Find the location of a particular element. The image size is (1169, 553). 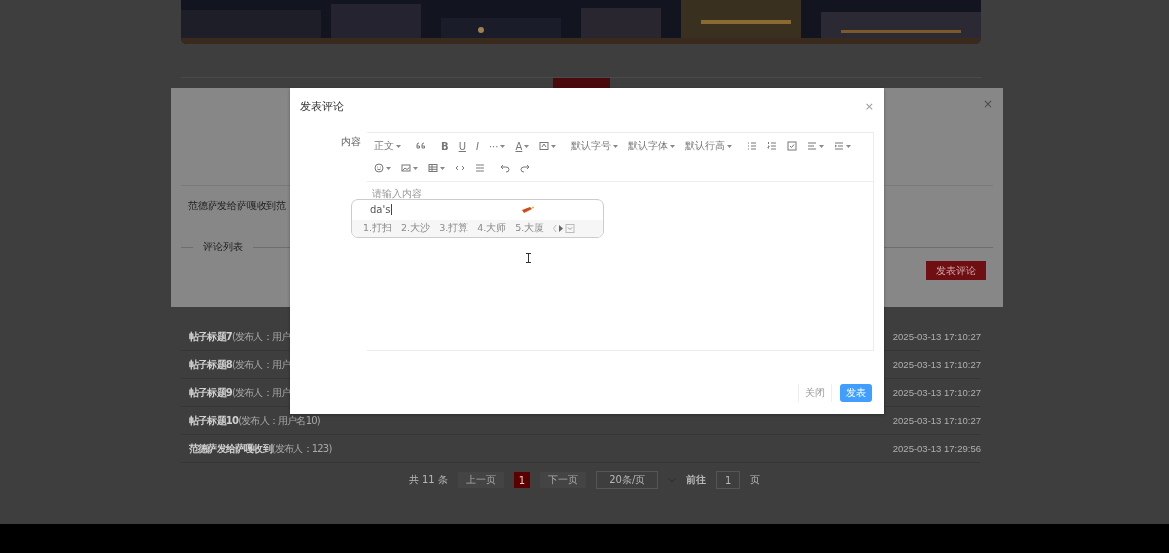

ime-candidate: 3.打算 is located at coordinates (454, 228).